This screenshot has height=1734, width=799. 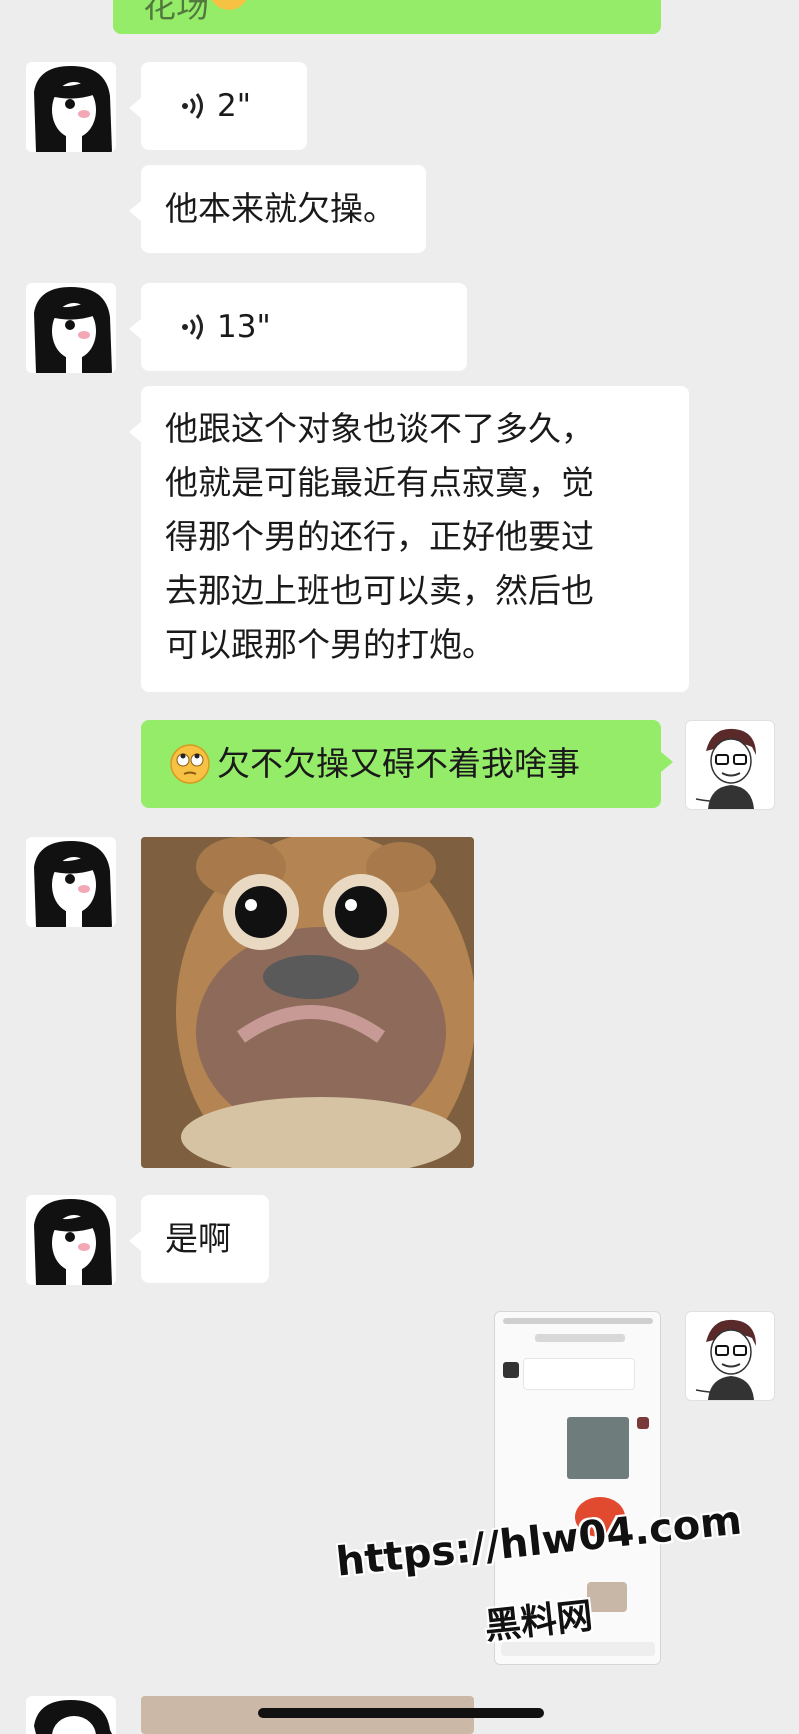 I want to click on outgoing-message-partial: 花场, so click(x=387, y=17).